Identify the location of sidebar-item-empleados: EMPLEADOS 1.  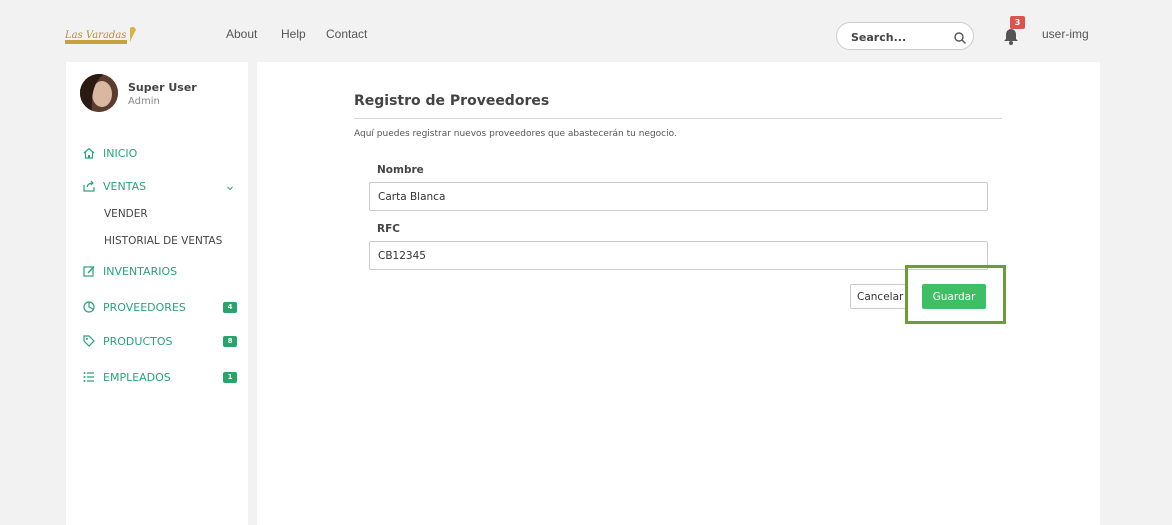
(162, 377).